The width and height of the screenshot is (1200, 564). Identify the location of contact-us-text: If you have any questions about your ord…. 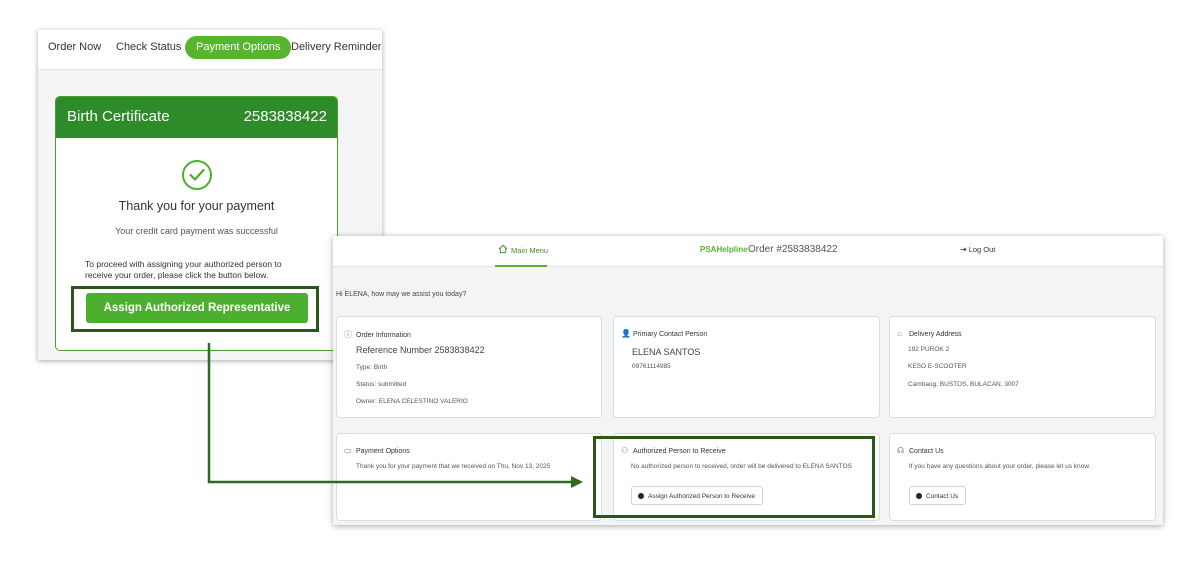
(1000, 466).